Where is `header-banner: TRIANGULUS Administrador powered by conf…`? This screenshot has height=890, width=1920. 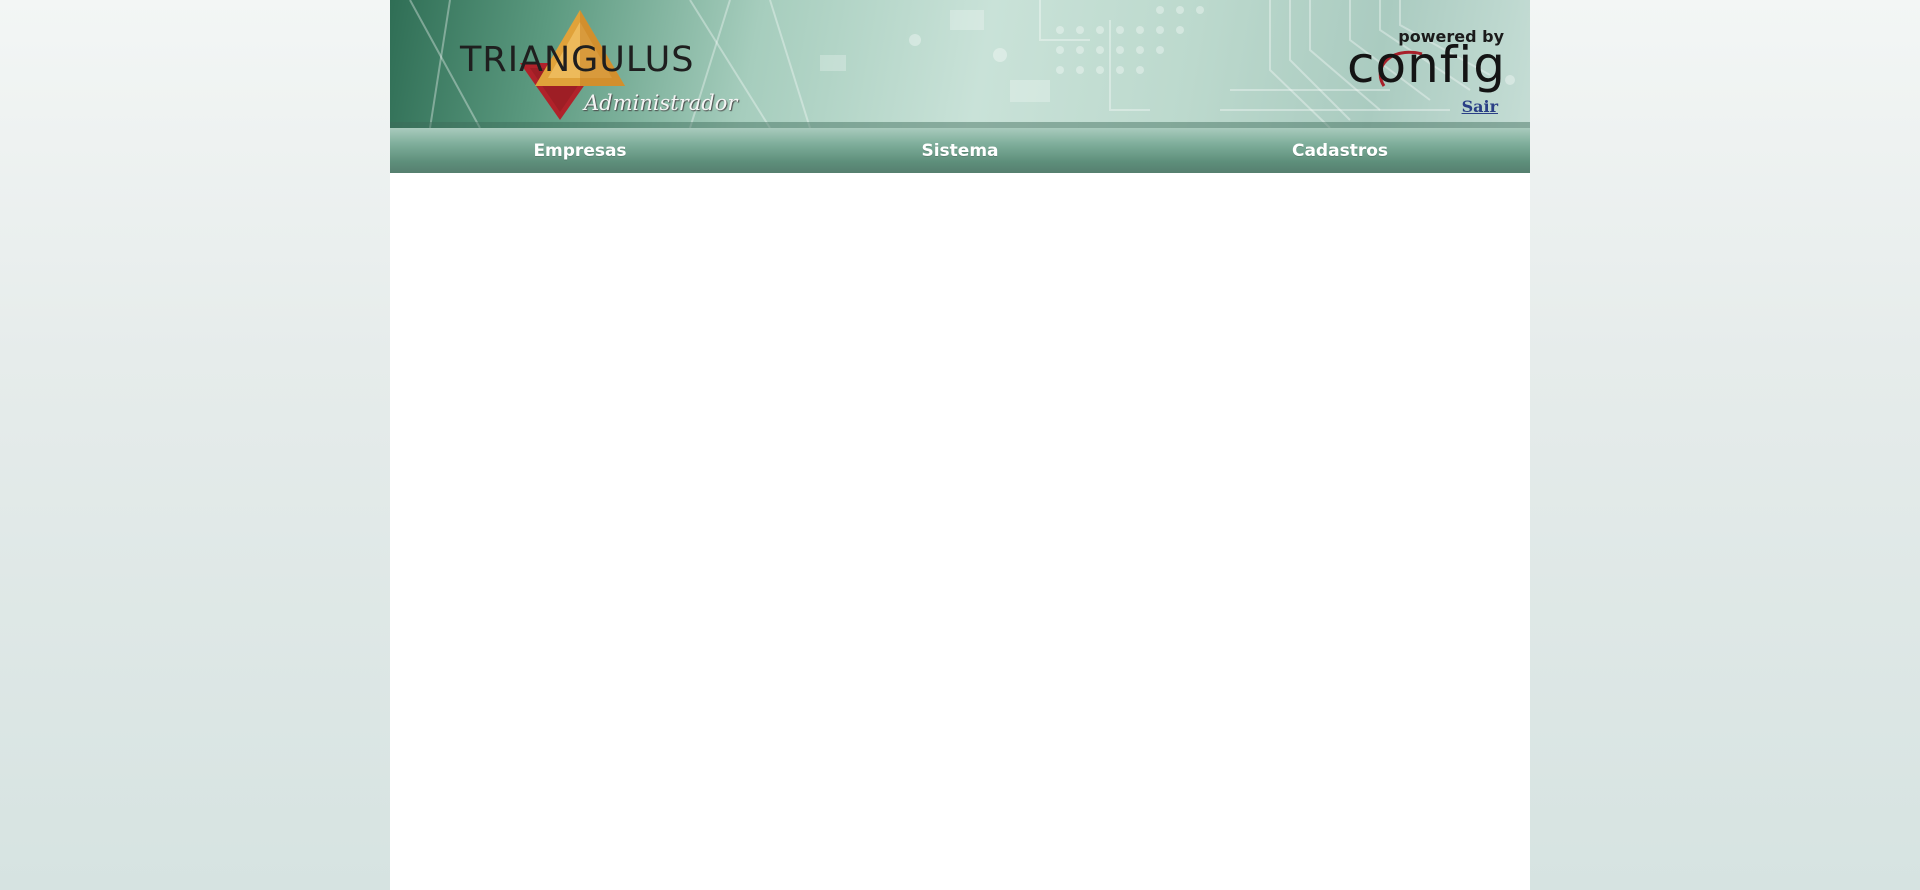 header-banner: TRIANGULUS Administrador powered by conf… is located at coordinates (960, 64).